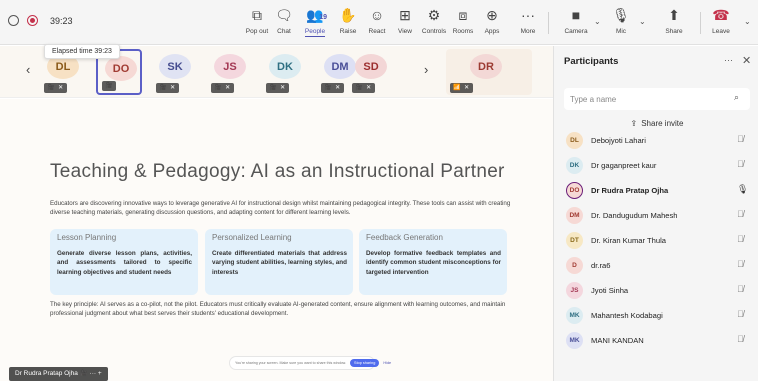 This screenshot has height=381, width=758. I want to click on participant-name: Dr. Dandugudum Mahesh, so click(634, 215).